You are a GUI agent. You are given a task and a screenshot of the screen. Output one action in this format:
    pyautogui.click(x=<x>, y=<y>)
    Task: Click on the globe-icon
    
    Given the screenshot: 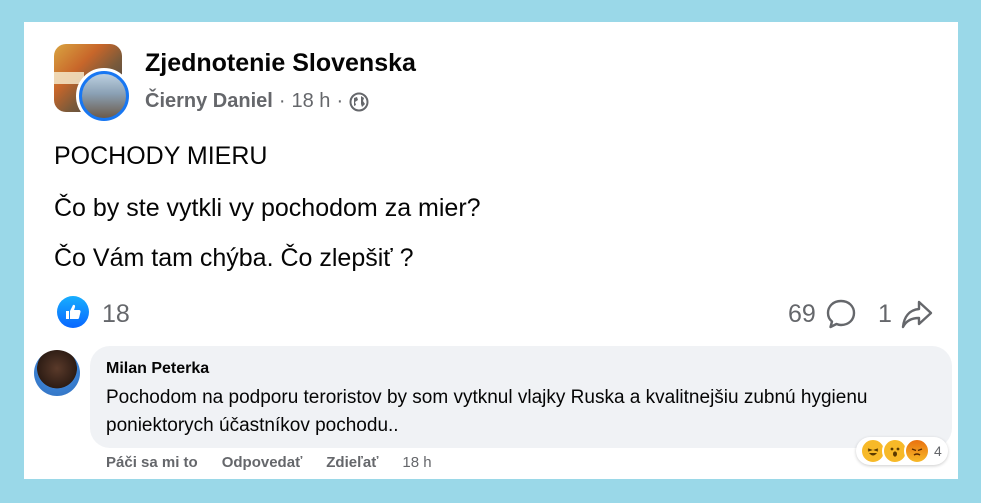 What is the action you would take?
    pyautogui.click(x=359, y=102)
    